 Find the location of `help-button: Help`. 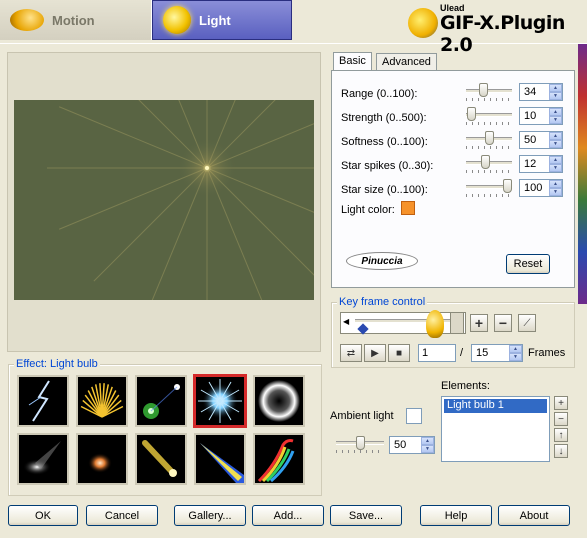

help-button: Help is located at coordinates (456, 515).